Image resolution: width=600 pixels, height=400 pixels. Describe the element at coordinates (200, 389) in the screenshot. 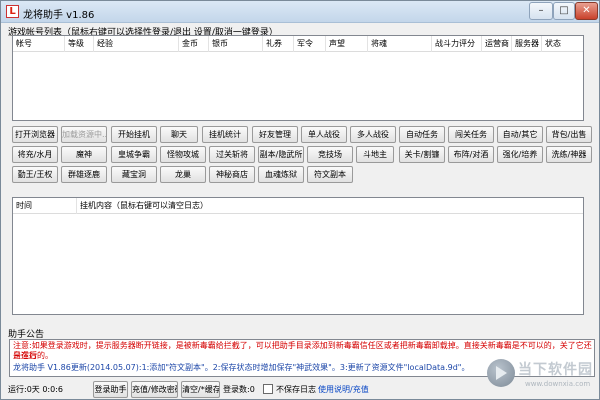

I see `clear-cache-button: 清空/*缓存` at that location.